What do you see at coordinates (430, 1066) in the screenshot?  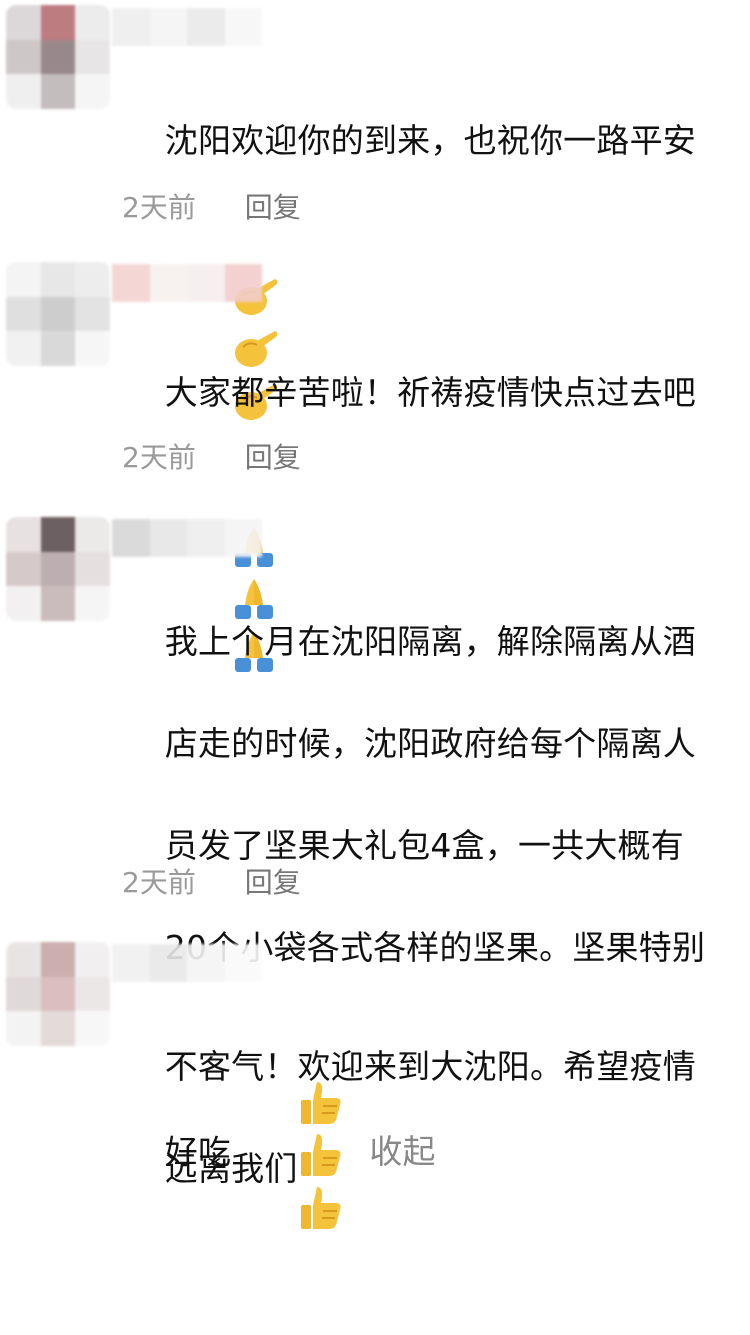 I see `comment-line: 不客气！欢迎来到大沈阳。希望疫情` at bounding box center [430, 1066].